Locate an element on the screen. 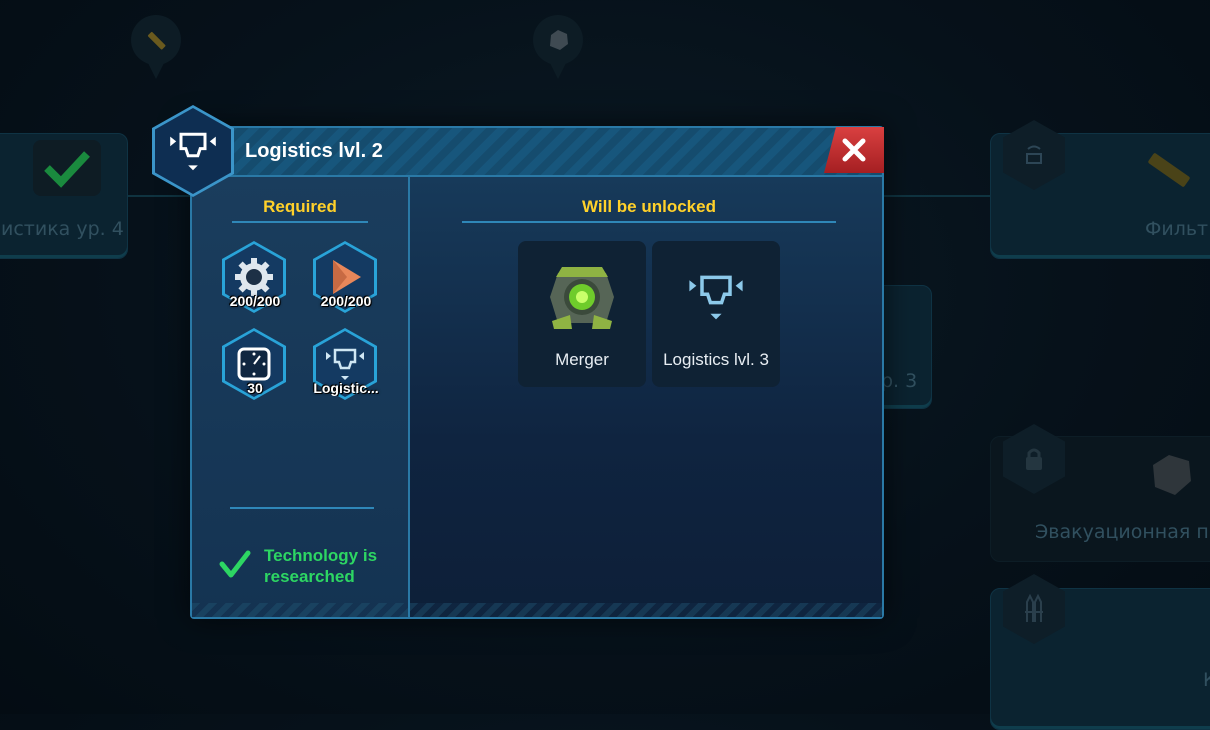 The height and width of the screenshot is (730, 1210). close-button is located at coordinates (854, 150).